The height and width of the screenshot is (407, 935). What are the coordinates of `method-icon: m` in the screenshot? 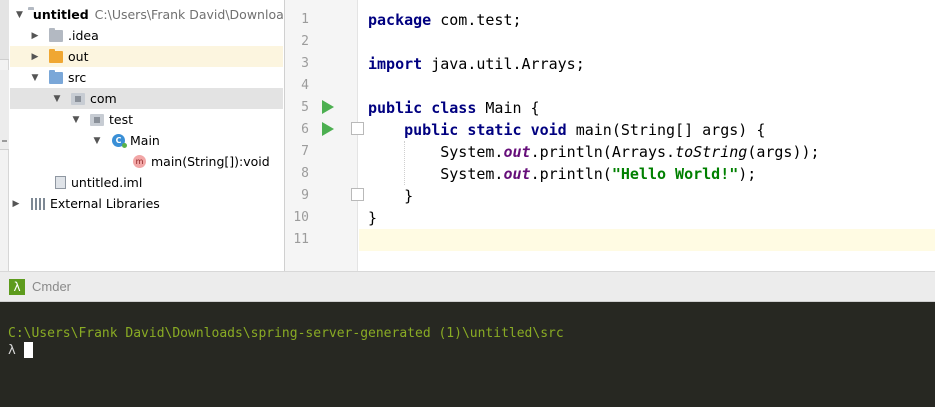 It's located at (139, 161).